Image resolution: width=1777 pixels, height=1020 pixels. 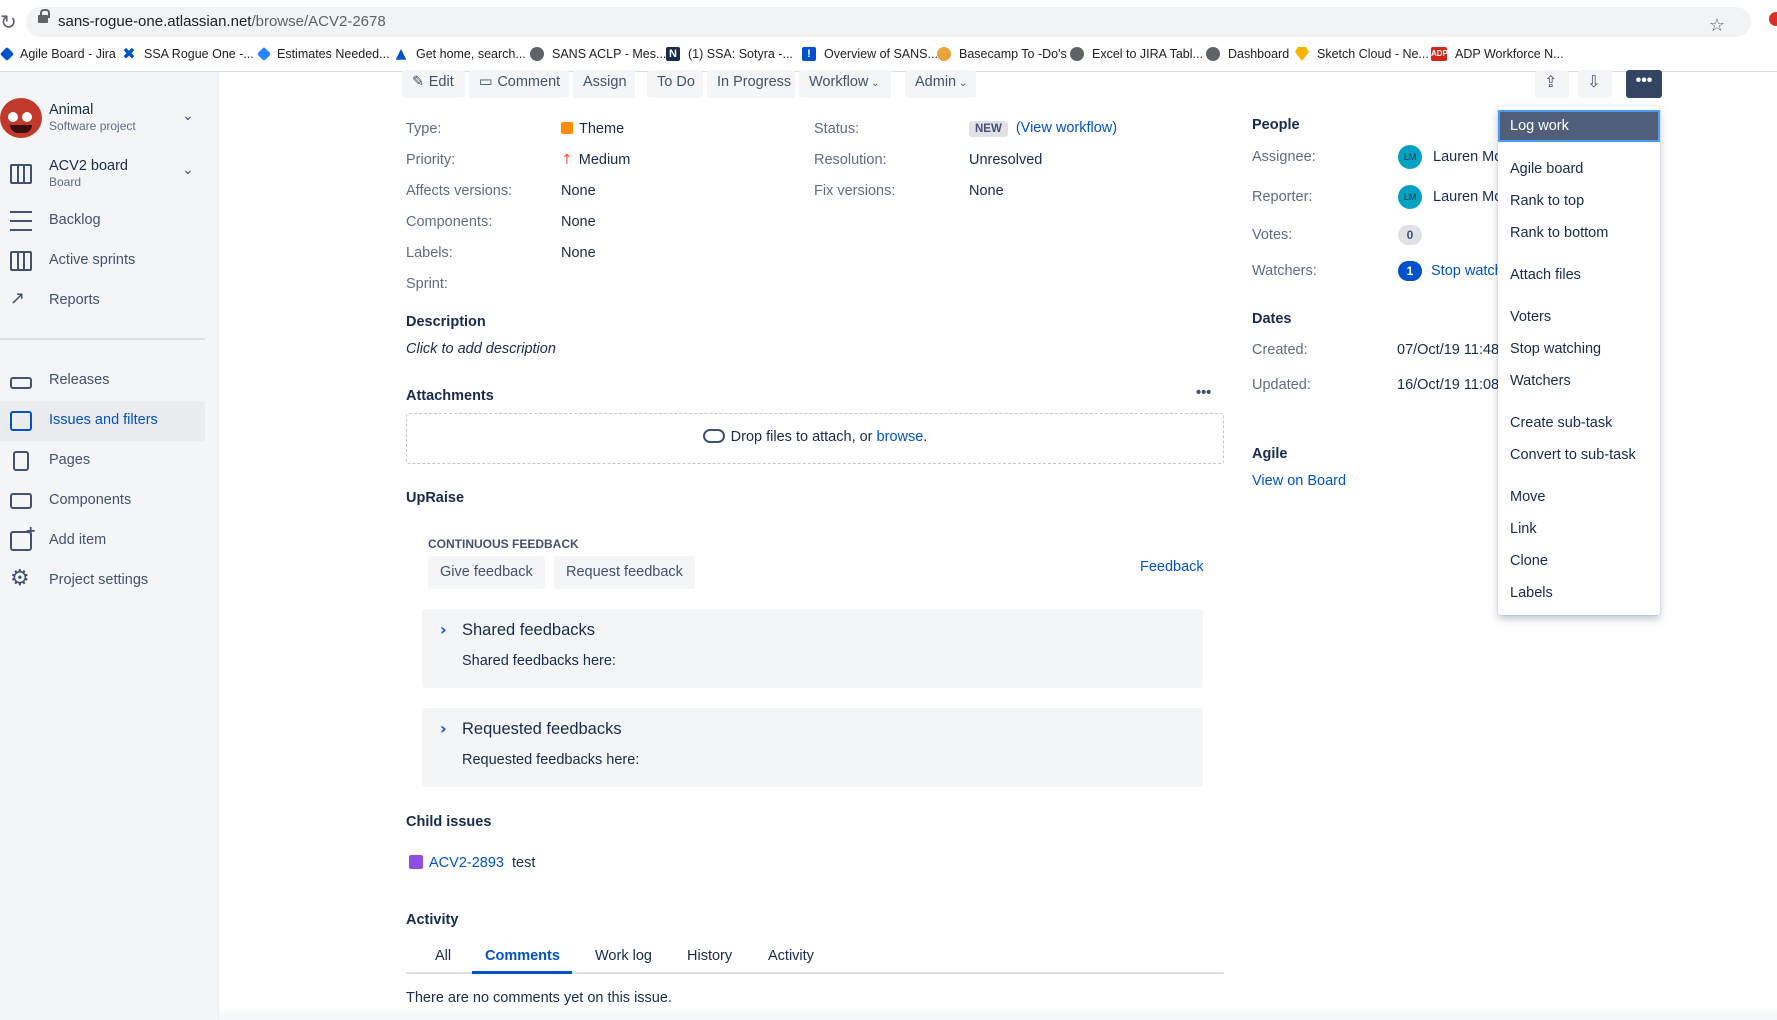 What do you see at coordinates (1644, 84) in the screenshot?
I see `more-actions-button: •••` at bounding box center [1644, 84].